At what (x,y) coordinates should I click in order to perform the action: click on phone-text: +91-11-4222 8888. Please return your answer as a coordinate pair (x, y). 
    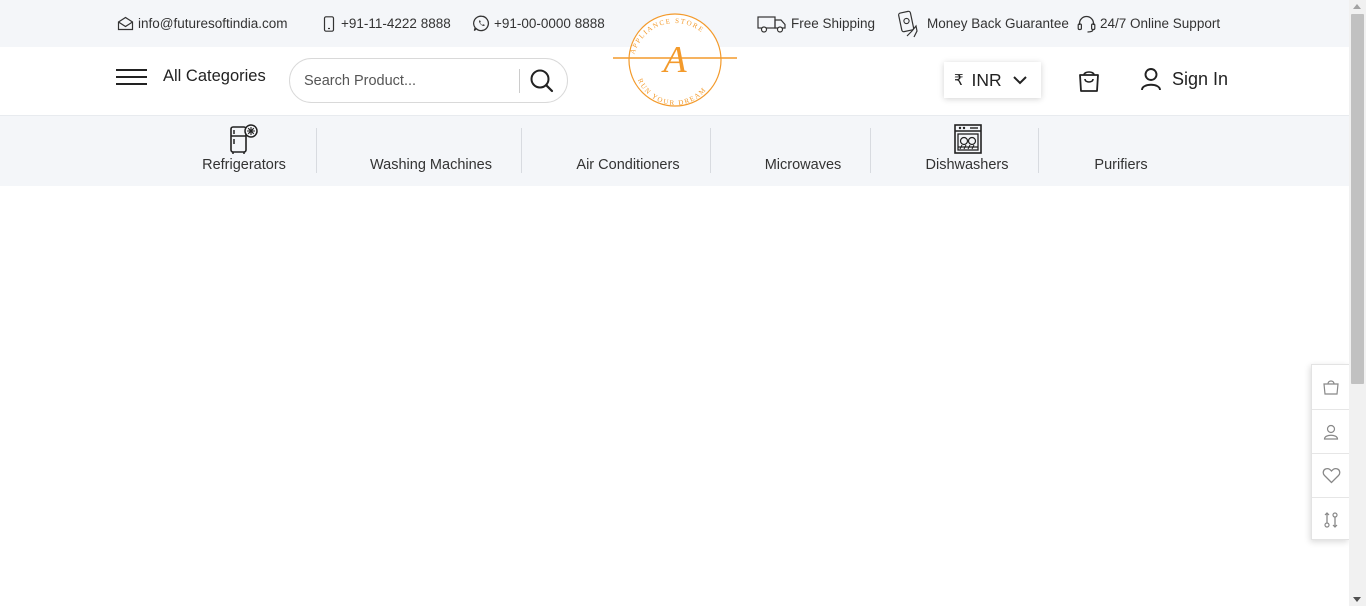
    Looking at the image, I should click on (396, 23).